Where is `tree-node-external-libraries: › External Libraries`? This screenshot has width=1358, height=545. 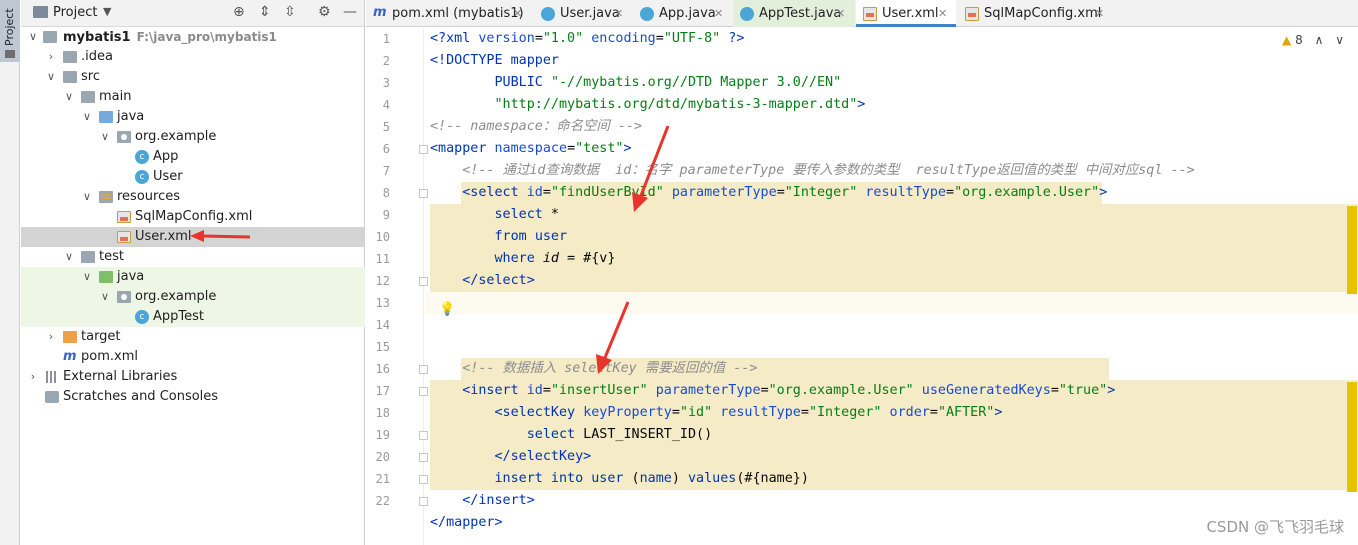
tree-node-external-libraries: › External Libraries is located at coordinates (193, 377).